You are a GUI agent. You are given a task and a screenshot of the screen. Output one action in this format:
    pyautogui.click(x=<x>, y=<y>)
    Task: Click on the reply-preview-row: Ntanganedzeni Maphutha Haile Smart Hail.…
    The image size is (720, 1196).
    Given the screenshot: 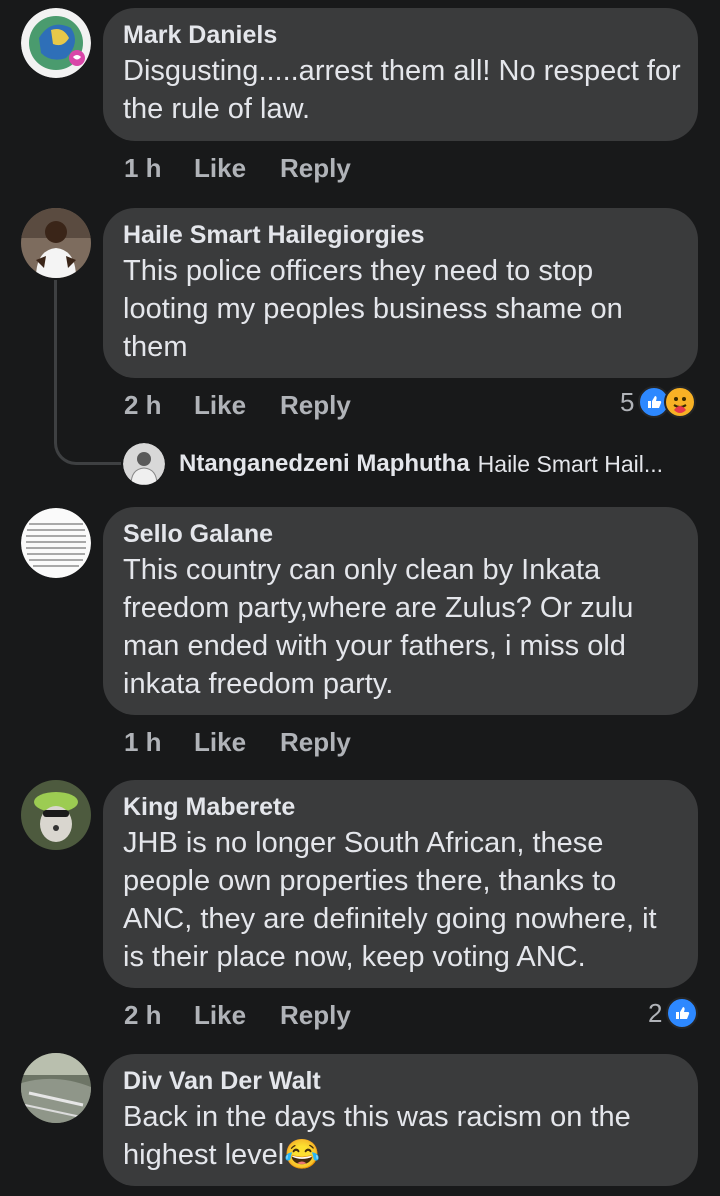 What is the action you would take?
    pyautogui.click(x=393, y=464)
    